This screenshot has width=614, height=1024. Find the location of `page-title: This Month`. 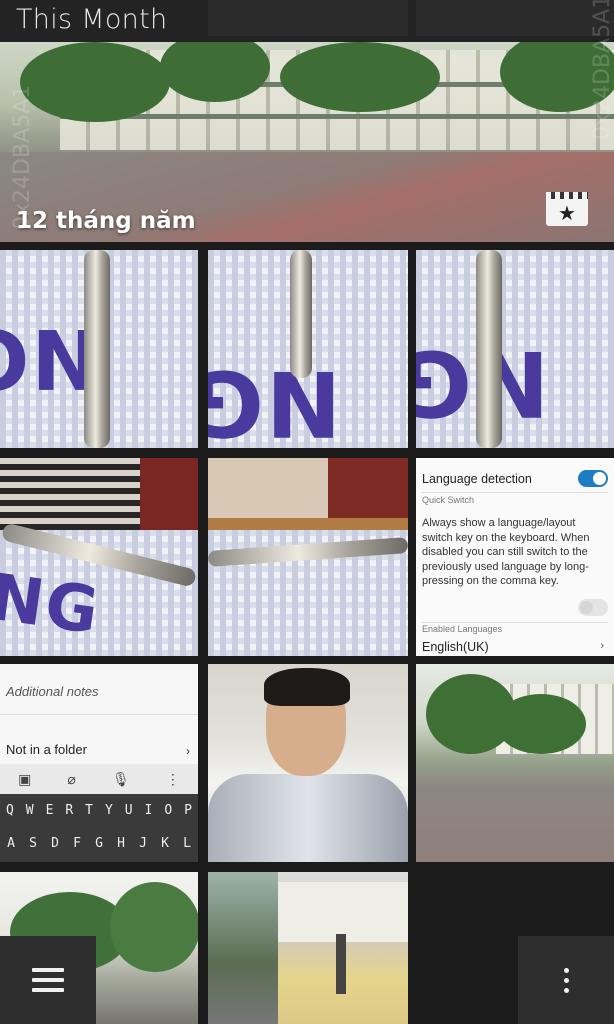

page-title: This Month is located at coordinates (92, 19).